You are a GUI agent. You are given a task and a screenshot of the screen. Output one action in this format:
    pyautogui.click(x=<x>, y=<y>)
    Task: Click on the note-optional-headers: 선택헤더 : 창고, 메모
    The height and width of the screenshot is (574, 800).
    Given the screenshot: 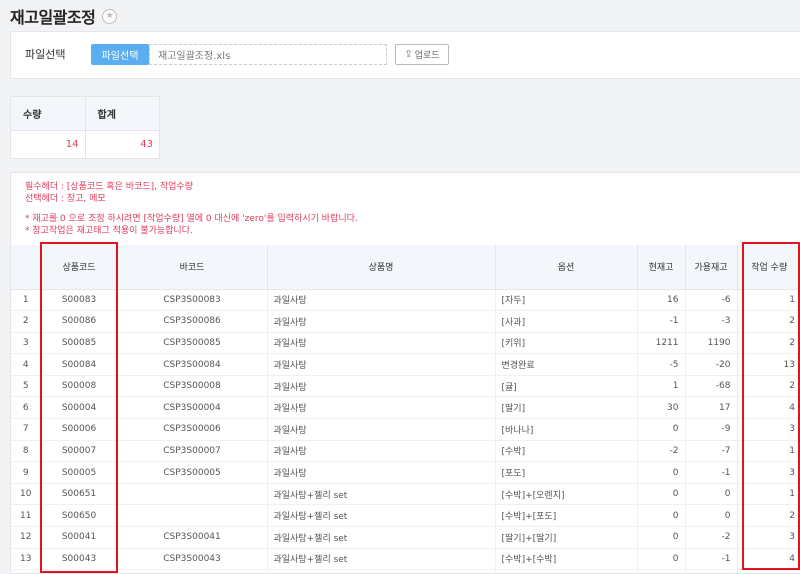 What is the action you would take?
    pyautogui.click(x=65, y=199)
    